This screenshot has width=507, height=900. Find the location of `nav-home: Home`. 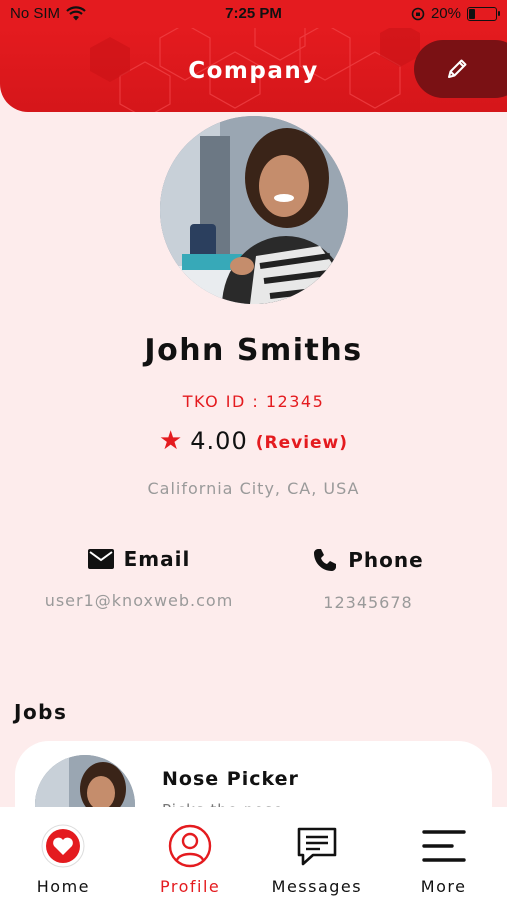

nav-home: Home is located at coordinates (63, 853).